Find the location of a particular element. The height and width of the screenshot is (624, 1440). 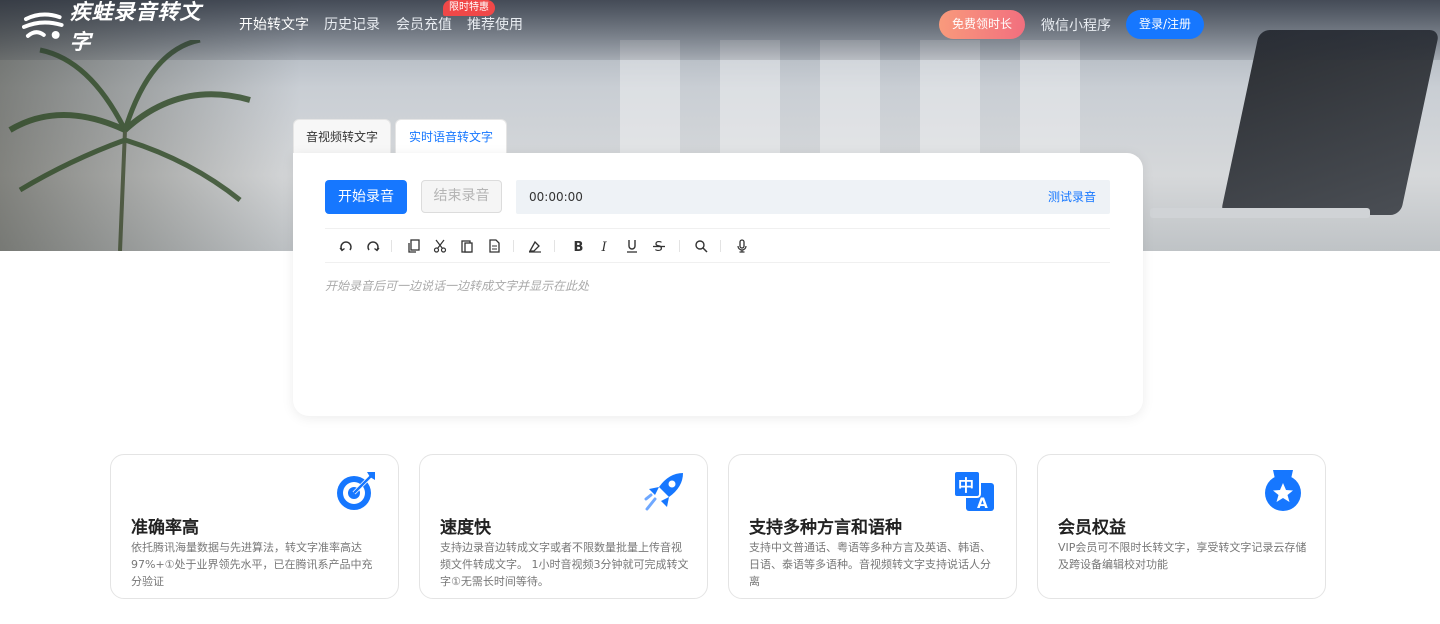

medal-icon is located at coordinates (1283, 490).